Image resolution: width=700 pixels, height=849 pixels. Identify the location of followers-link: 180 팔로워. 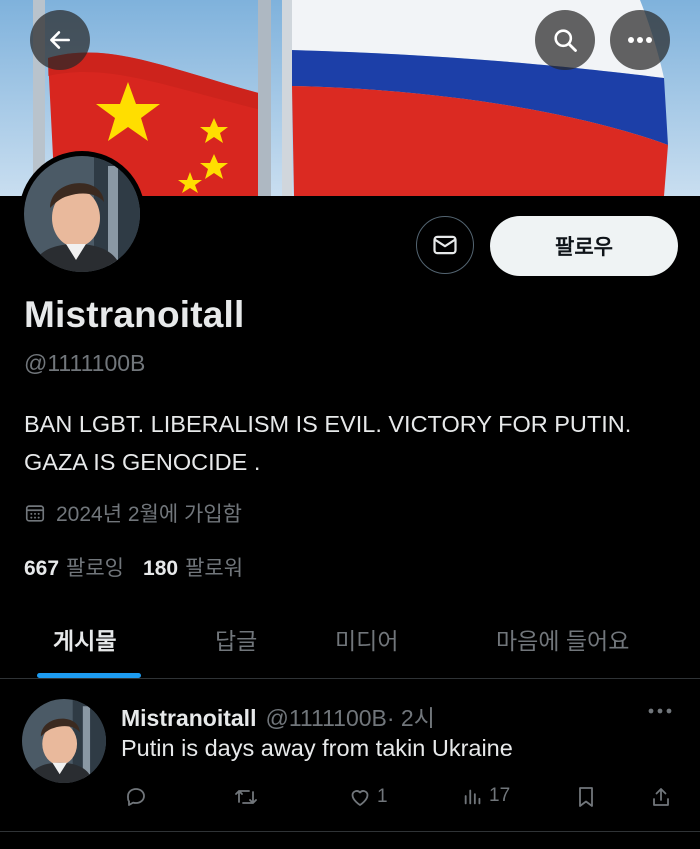
(193, 567).